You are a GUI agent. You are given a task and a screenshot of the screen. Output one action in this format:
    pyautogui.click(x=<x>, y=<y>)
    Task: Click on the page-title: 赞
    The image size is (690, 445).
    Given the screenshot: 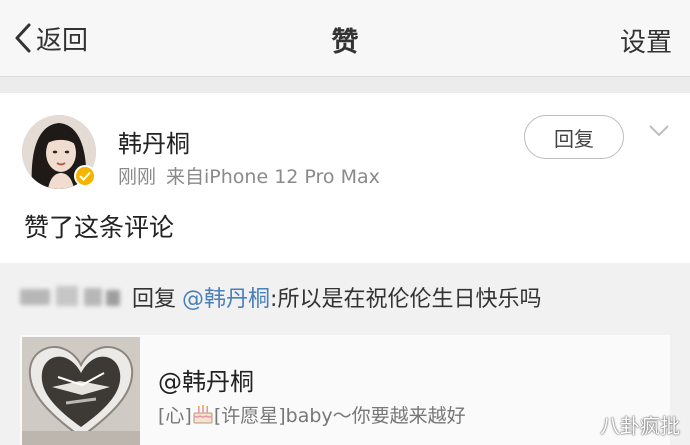 What is the action you would take?
    pyautogui.click(x=345, y=42)
    